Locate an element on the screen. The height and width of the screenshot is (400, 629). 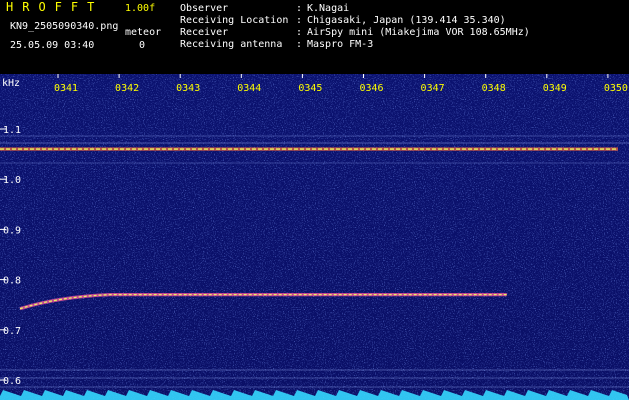
minute-tick-label: 0346 is located at coordinates (371, 88).